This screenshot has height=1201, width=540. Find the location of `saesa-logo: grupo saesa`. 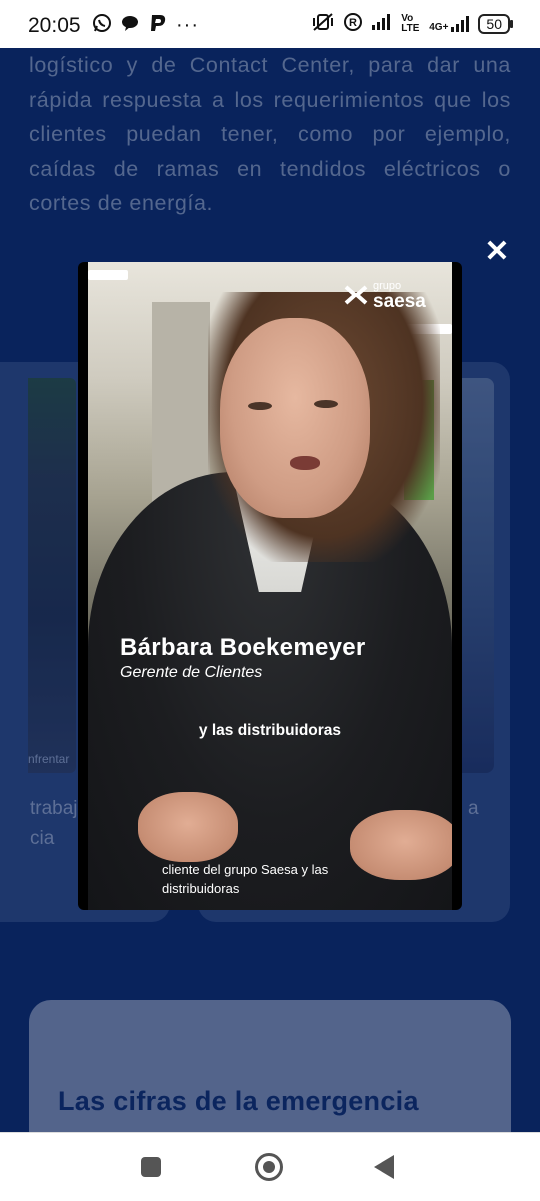

saesa-logo: grupo saesa is located at coordinates (384, 295).